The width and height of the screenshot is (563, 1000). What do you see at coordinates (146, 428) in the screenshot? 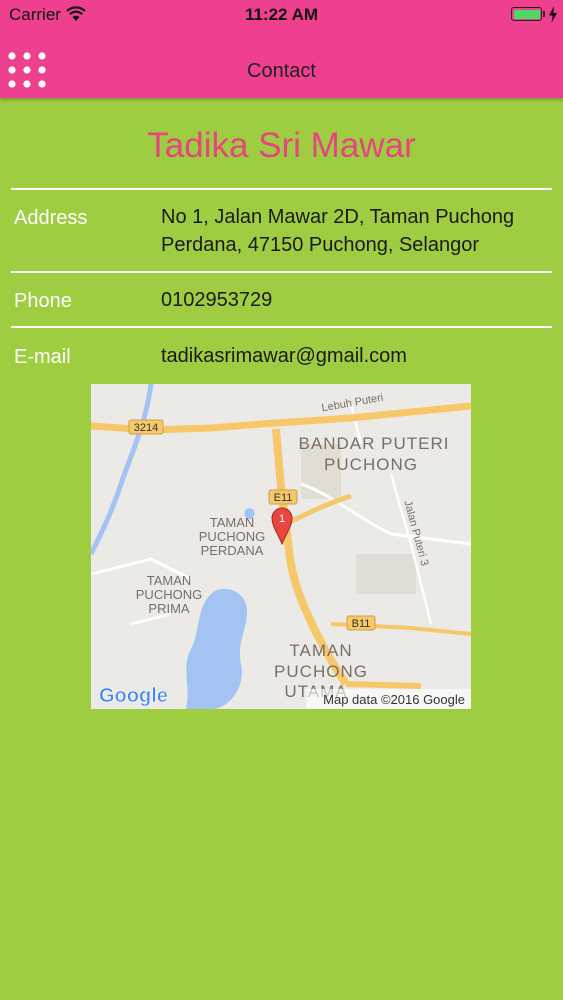
I see `map-route-3214: 3214` at bounding box center [146, 428].